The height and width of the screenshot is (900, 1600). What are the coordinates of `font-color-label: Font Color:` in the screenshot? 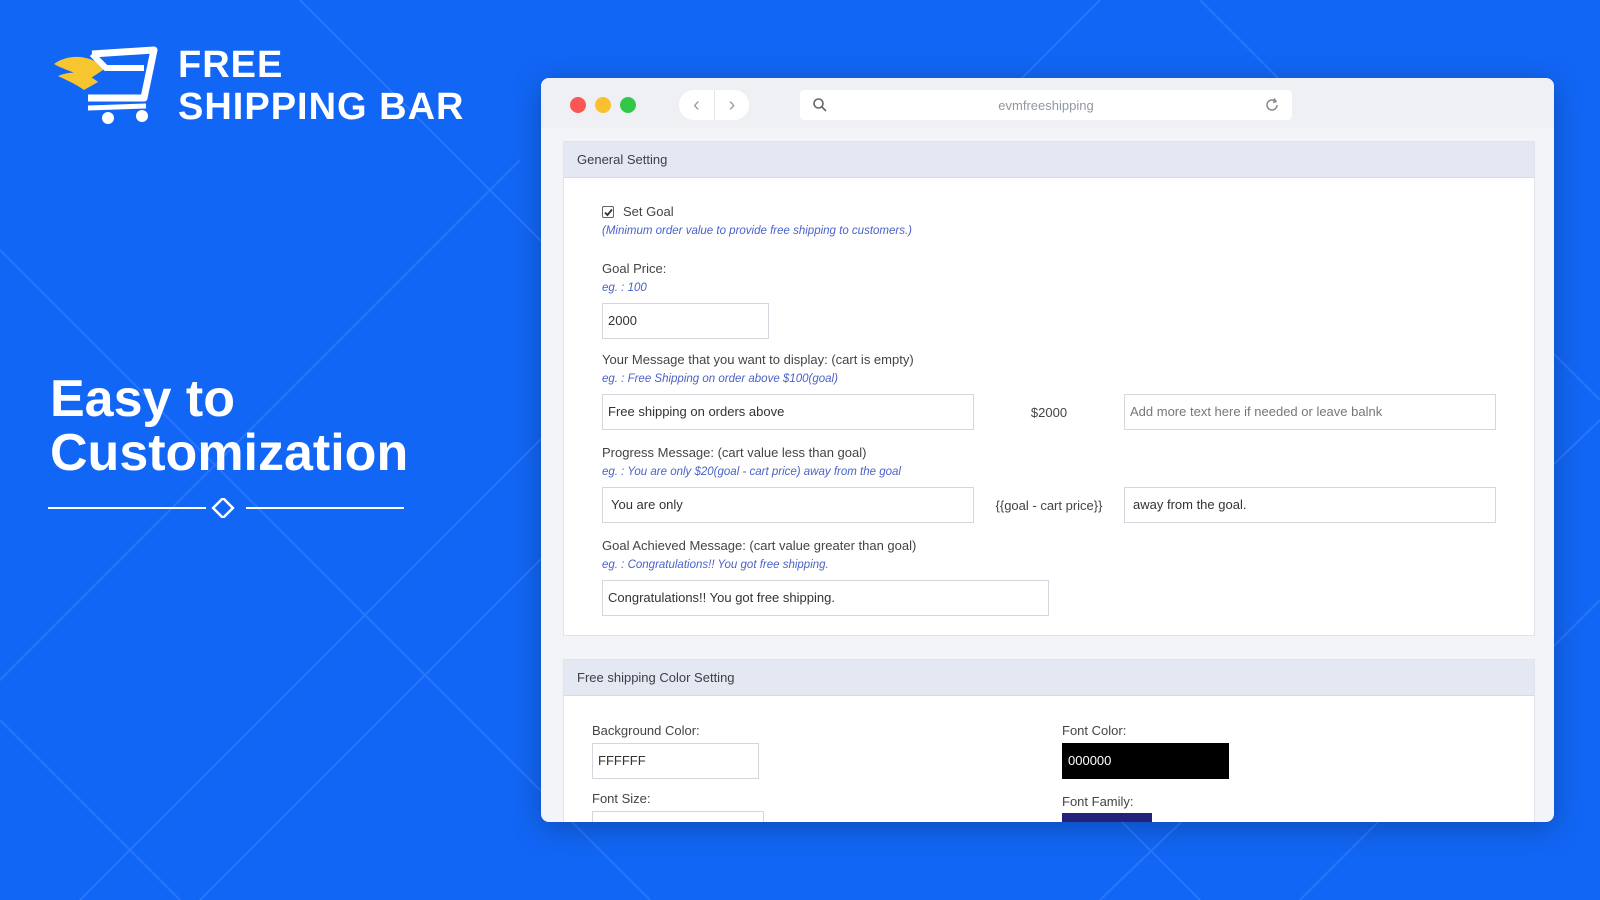 It's located at (1094, 730).